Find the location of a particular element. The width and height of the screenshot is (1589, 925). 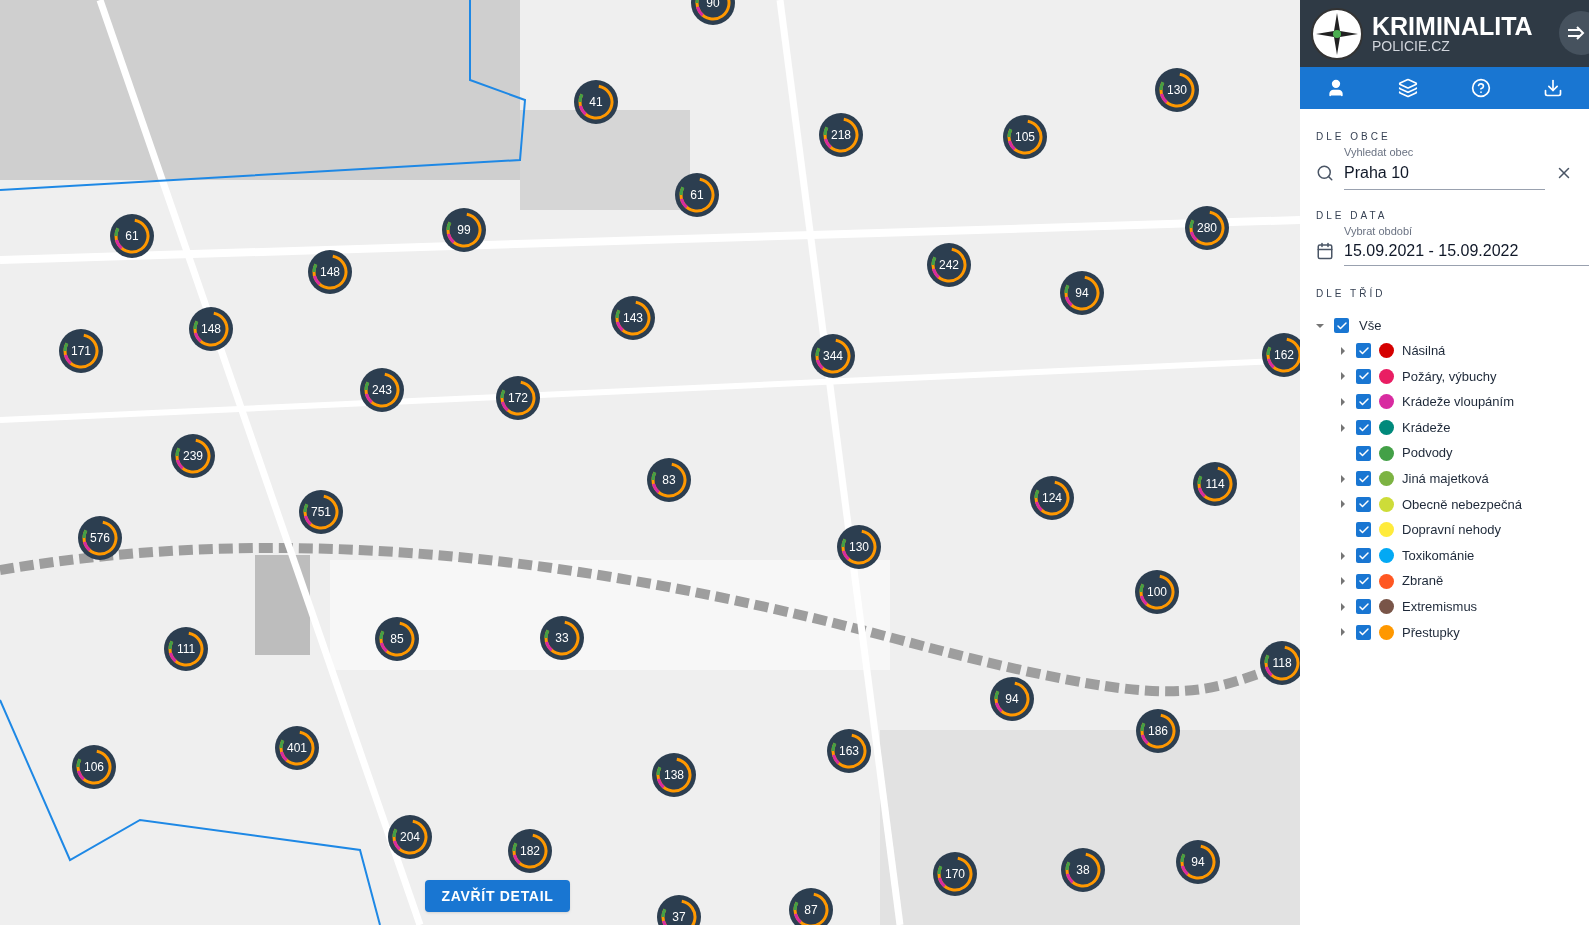

calendar-icon is located at coordinates (1325, 251).